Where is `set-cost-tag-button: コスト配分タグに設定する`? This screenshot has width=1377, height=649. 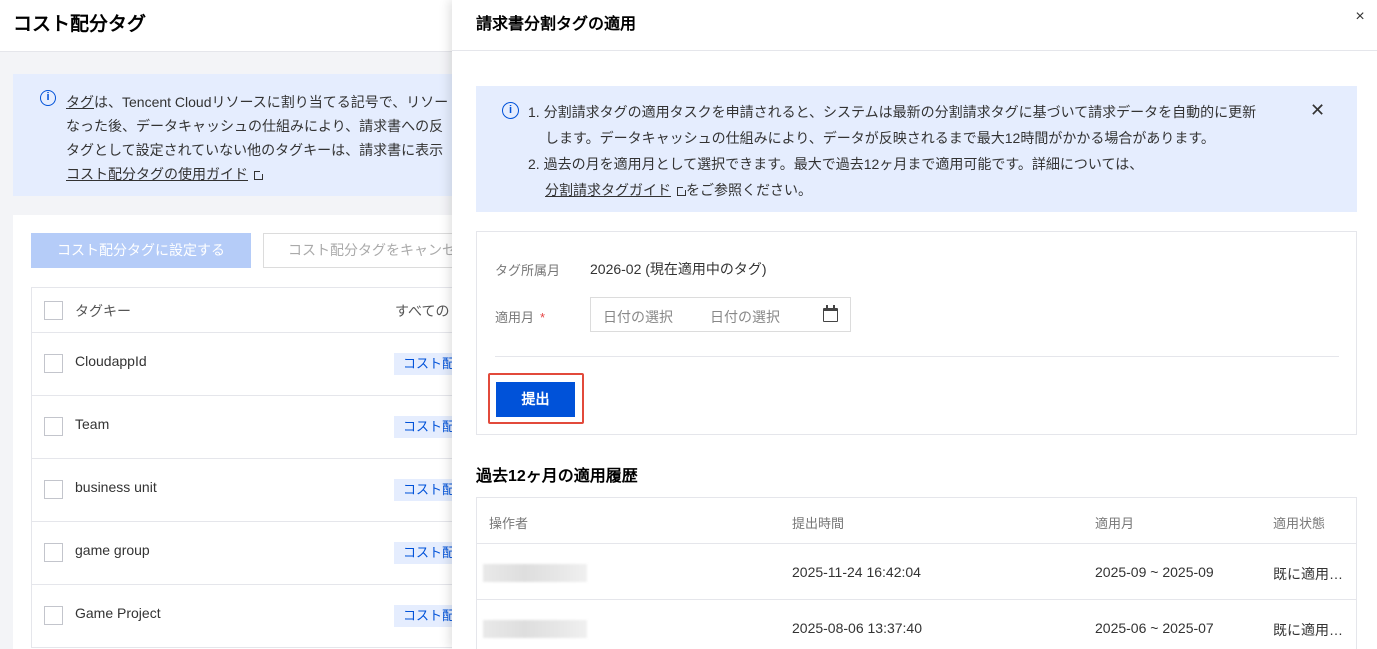 set-cost-tag-button: コスト配分タグに設定する is located at coordinates (141, 250).